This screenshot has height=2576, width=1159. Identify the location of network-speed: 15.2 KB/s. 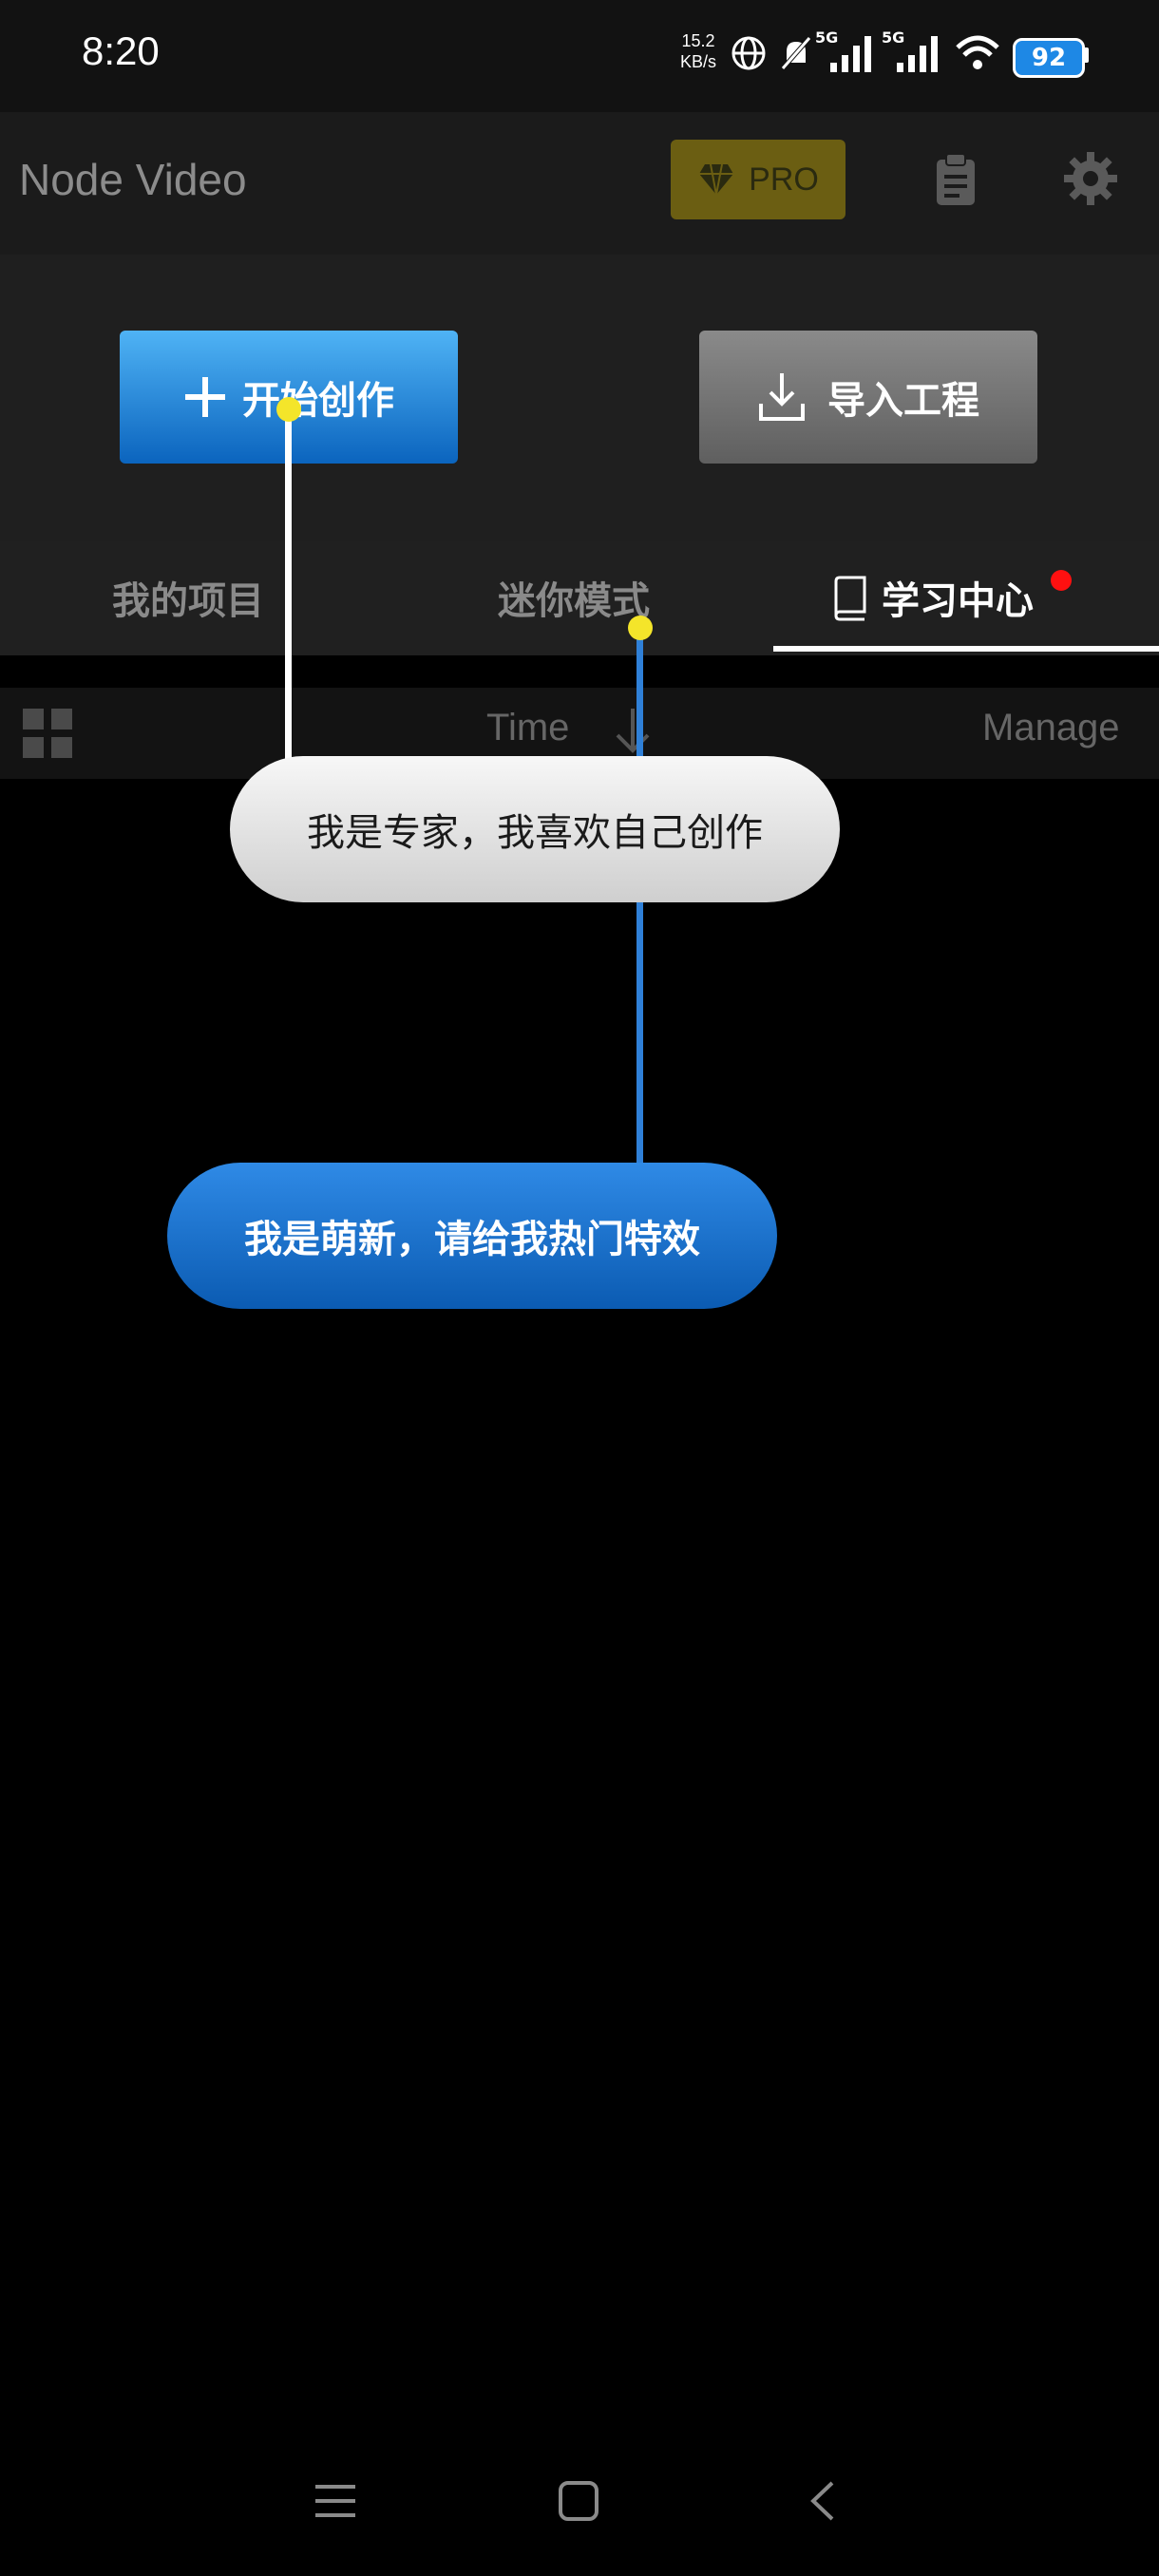
(698, 51).